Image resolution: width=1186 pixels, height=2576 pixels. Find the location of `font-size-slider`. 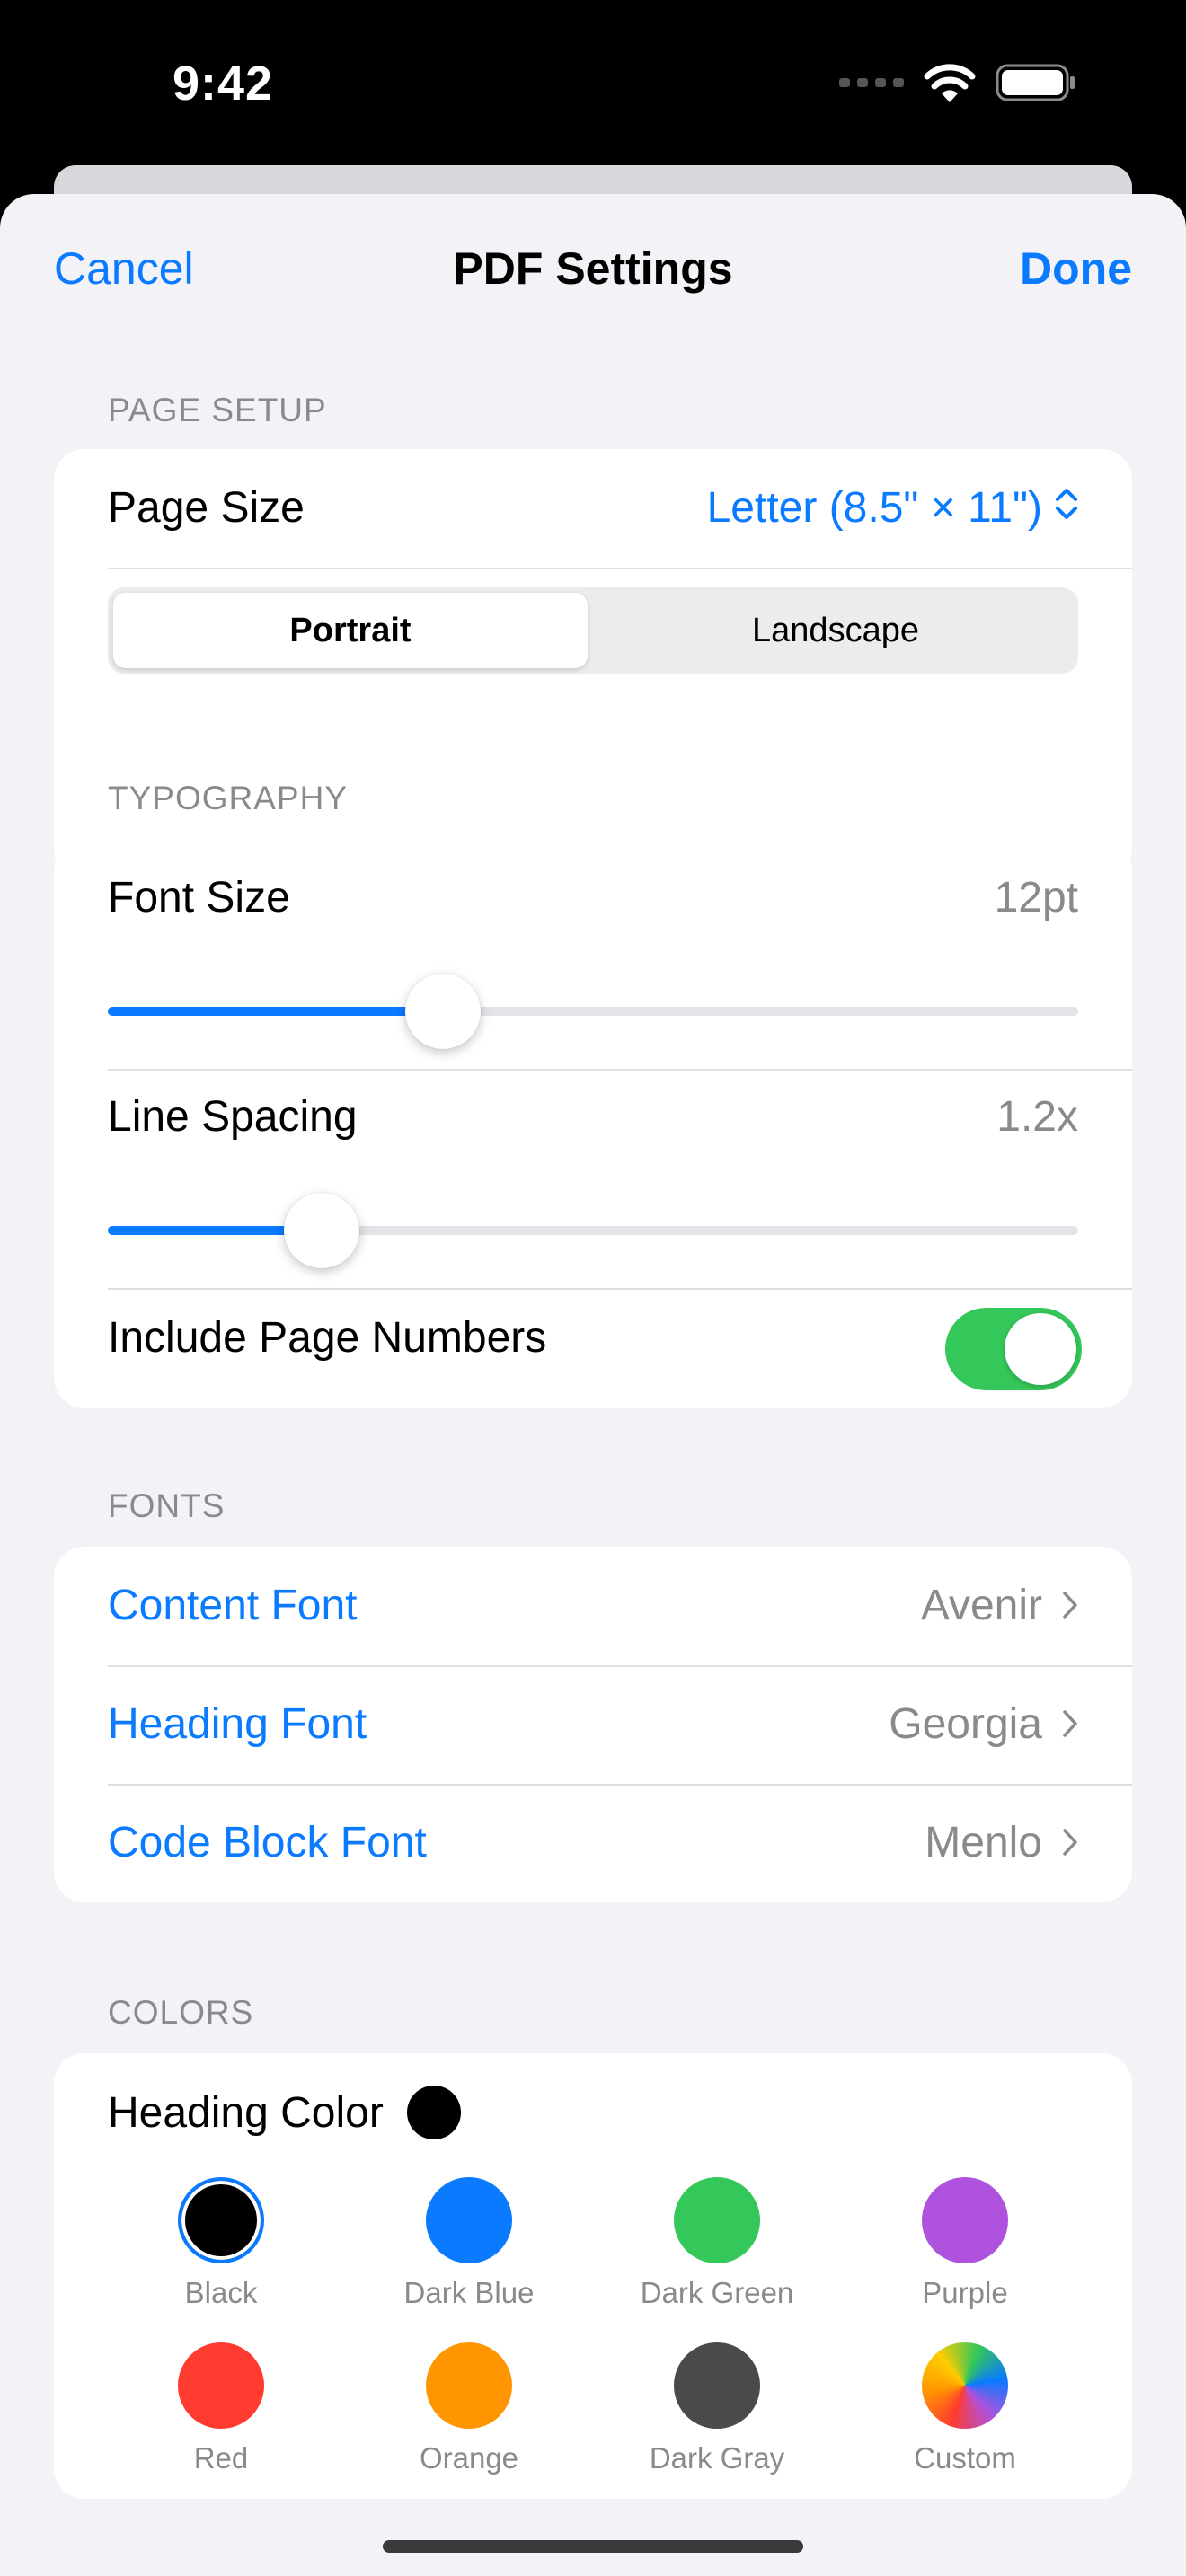

font-size-slider is located at coordinates (593, 1012).